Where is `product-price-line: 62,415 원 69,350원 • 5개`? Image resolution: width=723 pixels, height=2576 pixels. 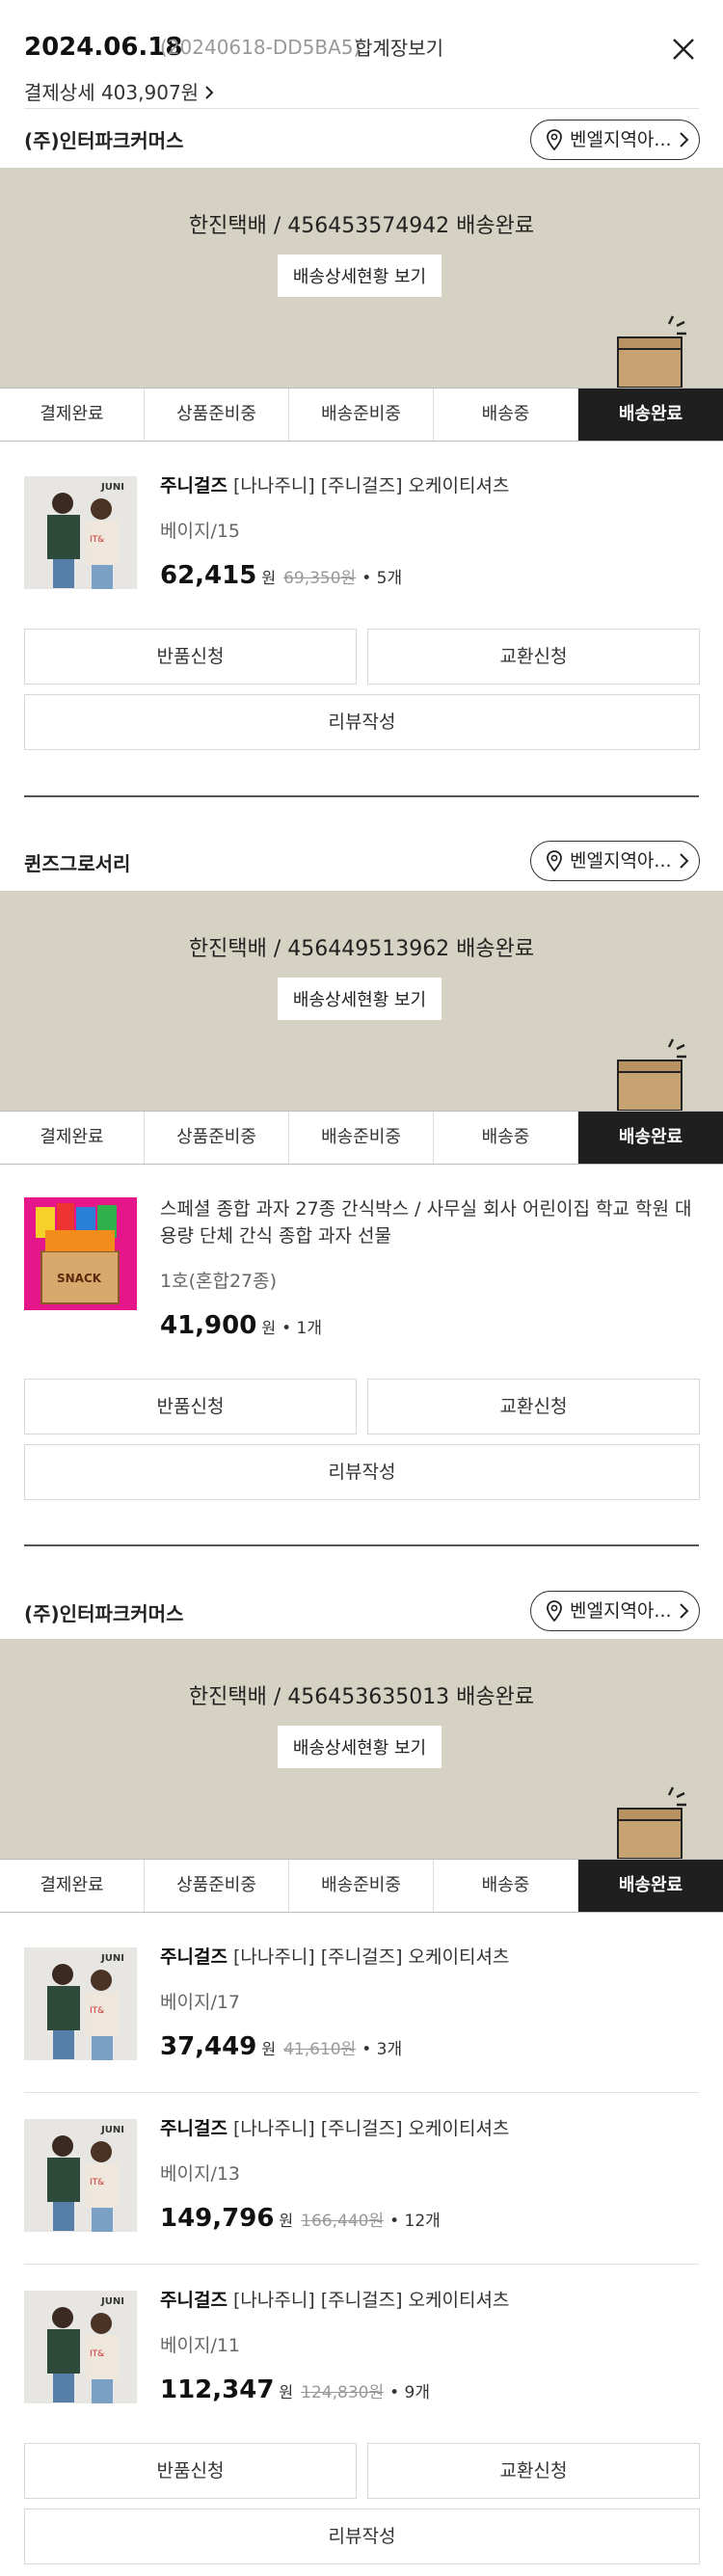
product-price-line: 62,415 원 69,350원 • 5개 is located at coordinates (281, 575).